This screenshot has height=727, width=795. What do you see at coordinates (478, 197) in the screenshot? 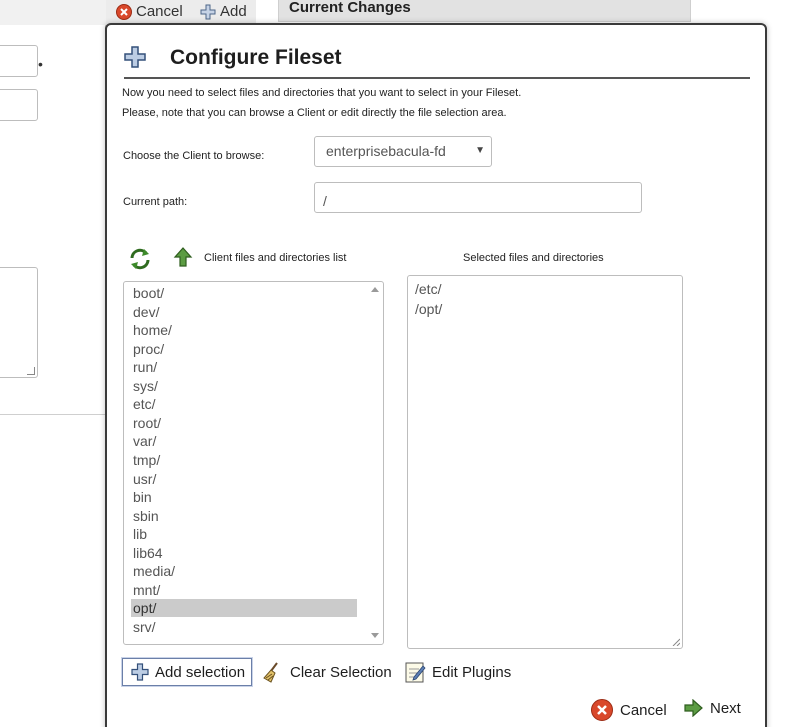
I see `current-path-input` at bounding box center [478, 197].